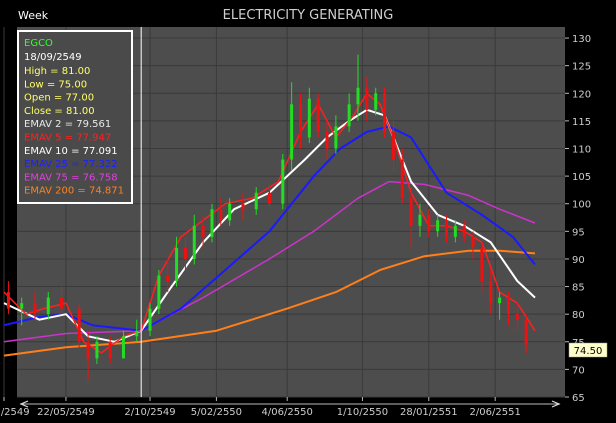 The image size is (616, 423). I want to click on info-value-line: Close = 81.00, so click(59, 111).